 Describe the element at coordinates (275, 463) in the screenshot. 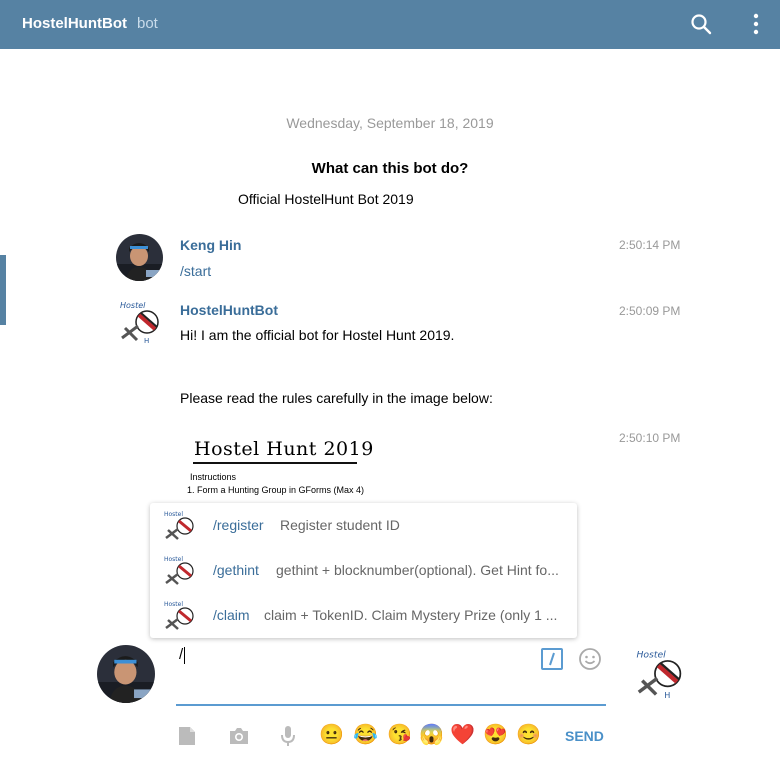

I see `divider` at that location.